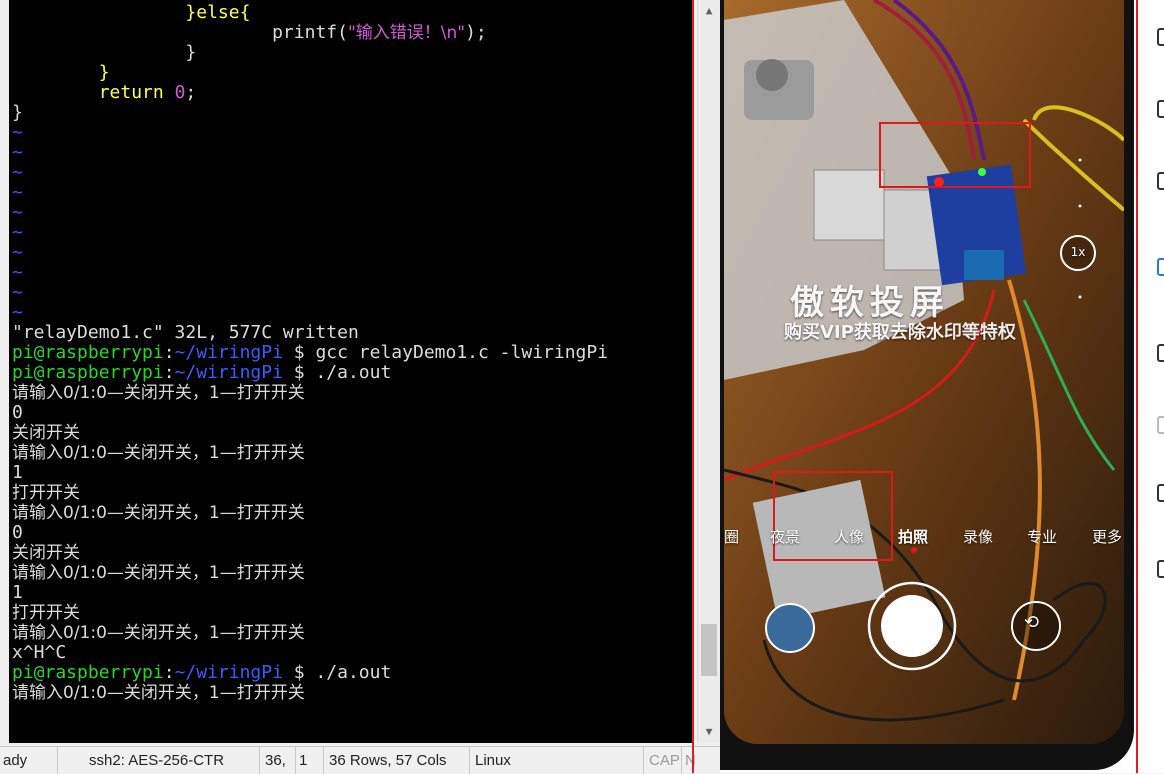 This screenshot has height=774, width=1164. Describe the element at coordinates (398, 760) in the screenshot. I see `status-size: 36 Rows, 57 Cols` at that location.